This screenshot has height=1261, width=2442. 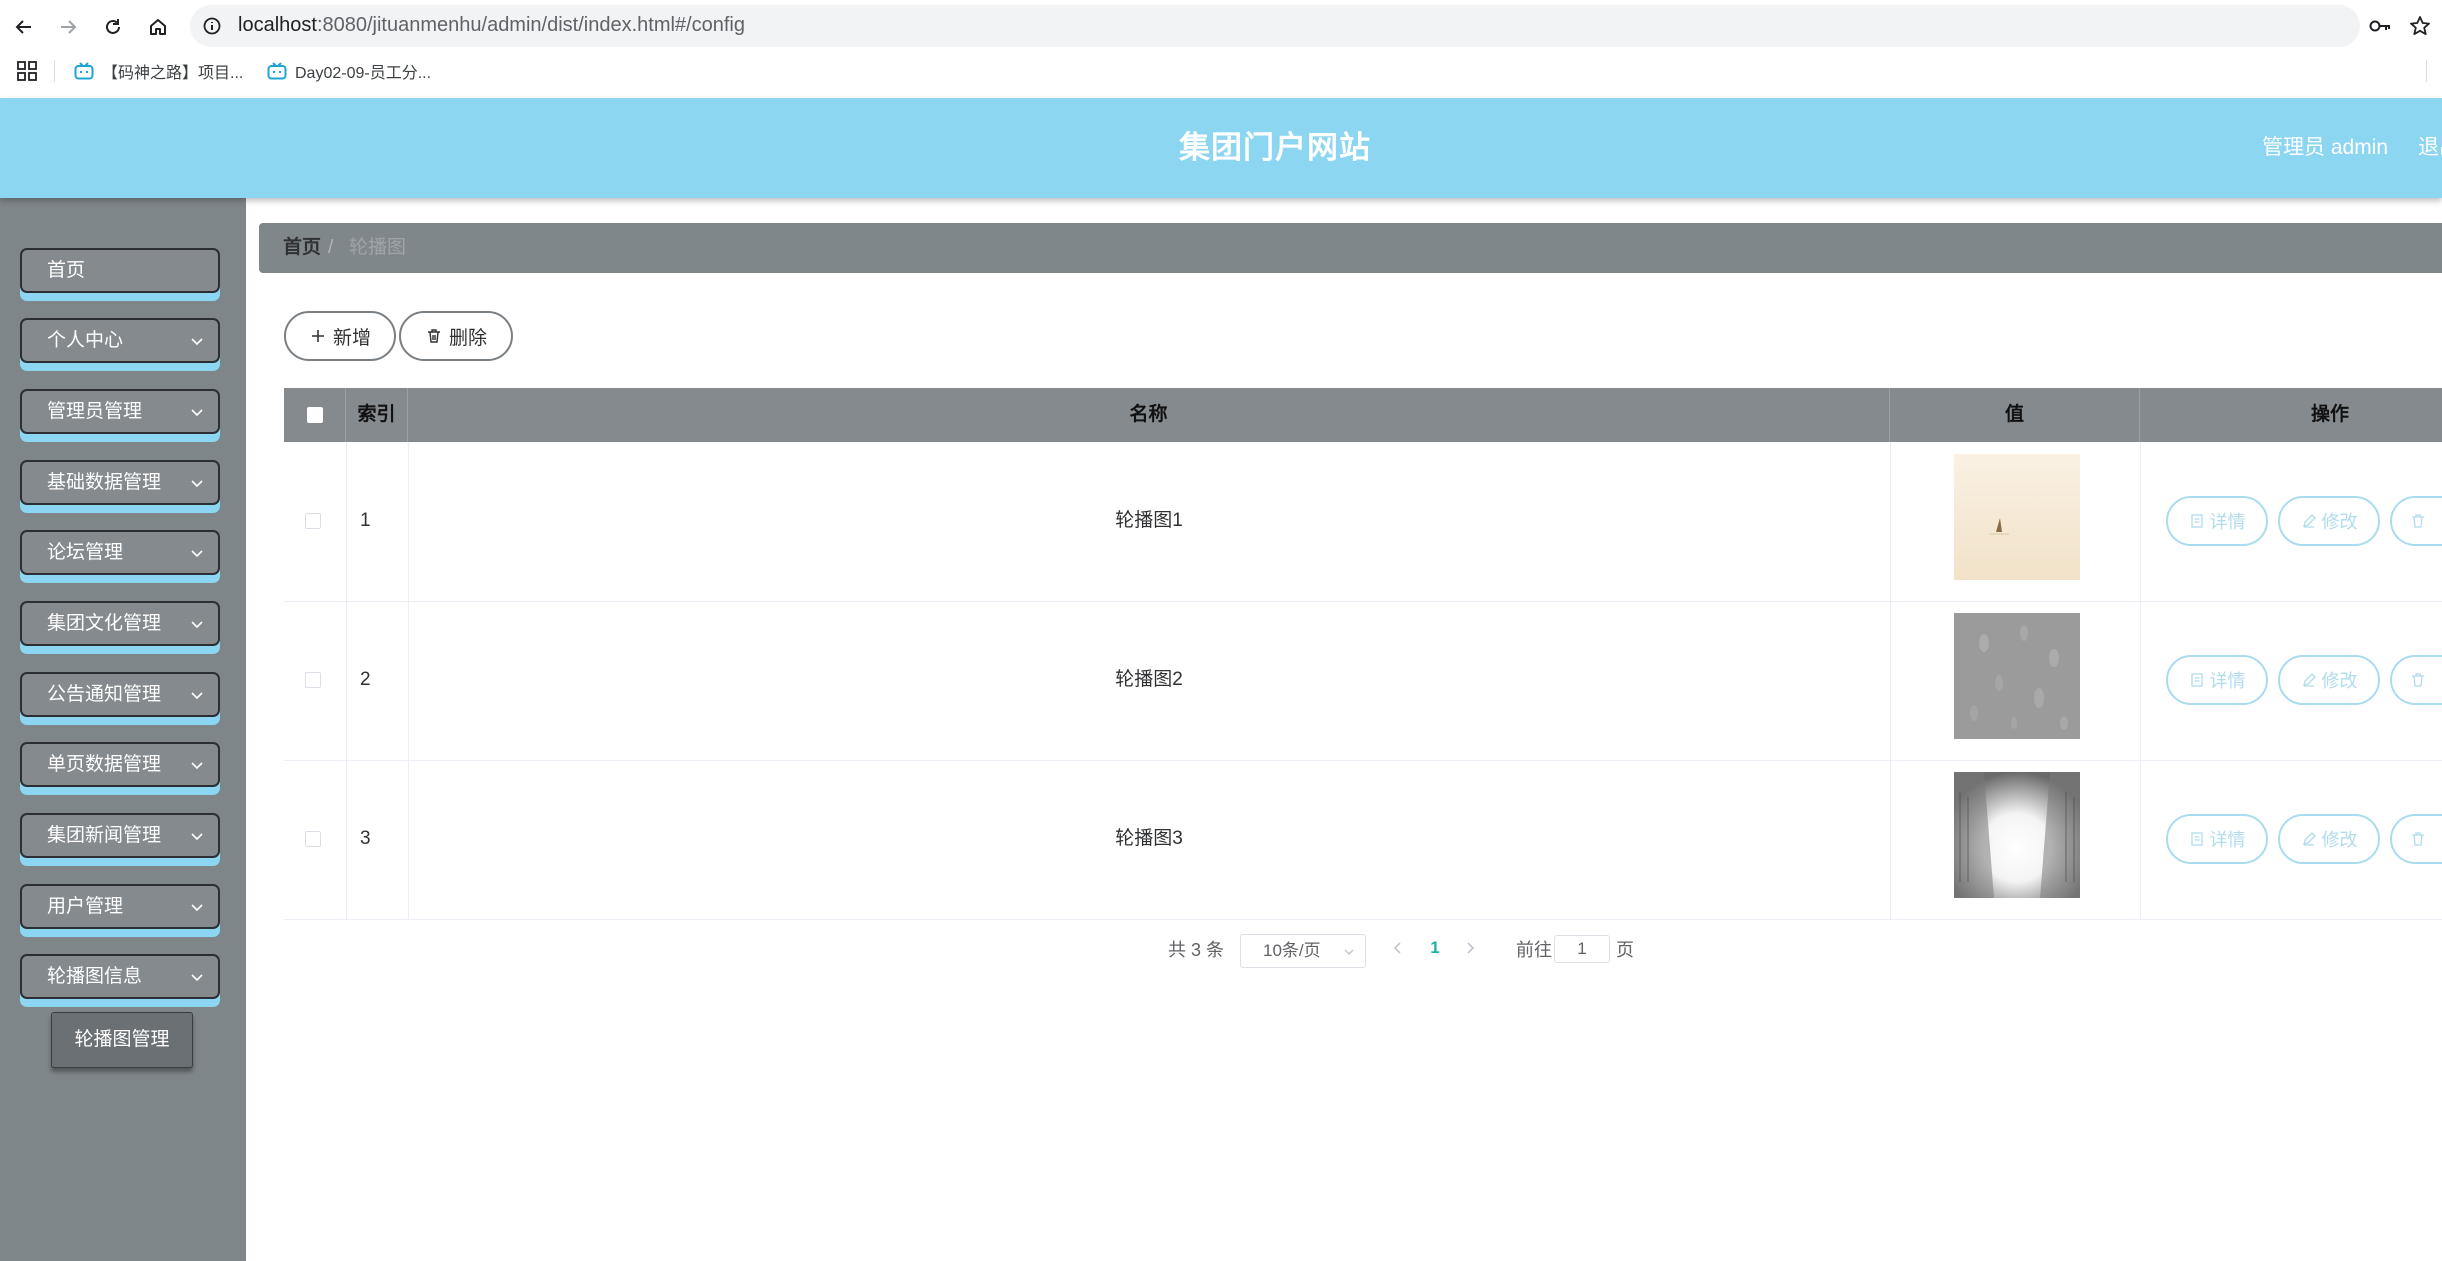 I want to click on goto-label: 前往, so click(x=1534, y=950).